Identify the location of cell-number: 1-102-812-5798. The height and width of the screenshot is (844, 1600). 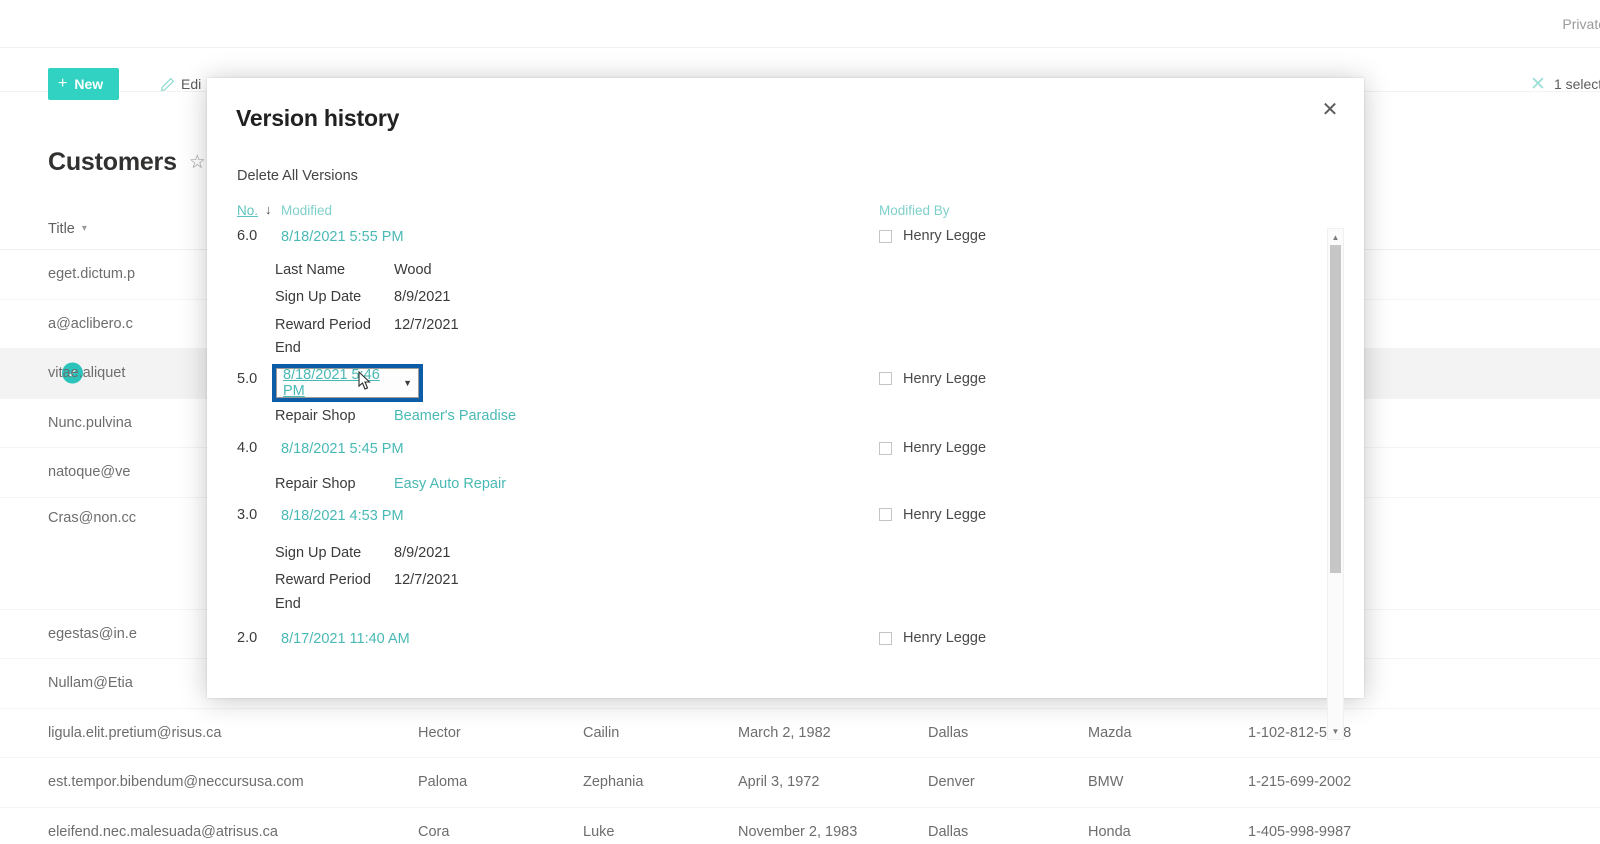
(1300, 732).